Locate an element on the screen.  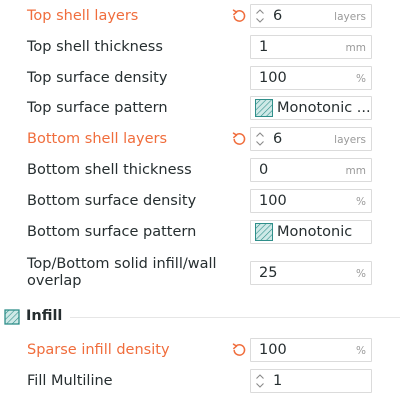
top-surface-density-value: 100 is located at coordinates (273, 78).